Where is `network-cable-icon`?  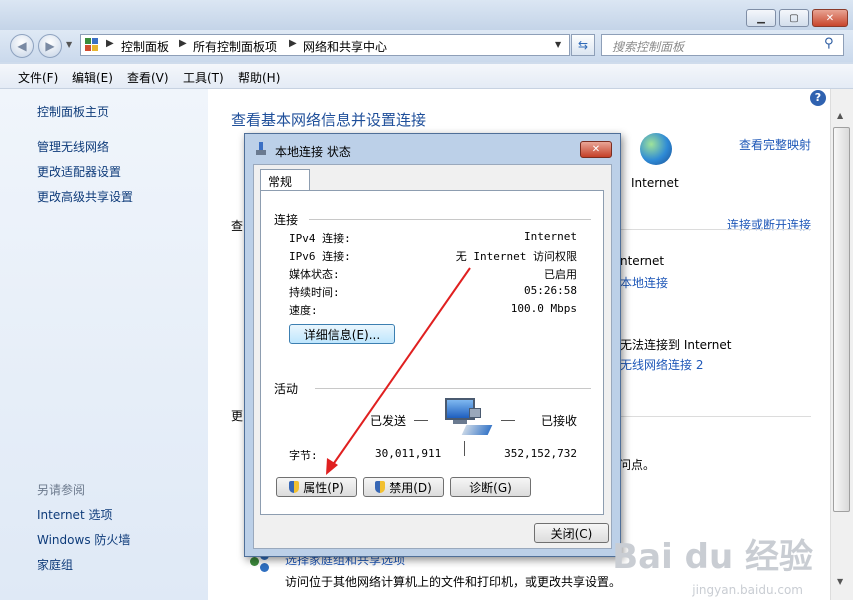 network-cable-icon is located at coordinates (477, 430).